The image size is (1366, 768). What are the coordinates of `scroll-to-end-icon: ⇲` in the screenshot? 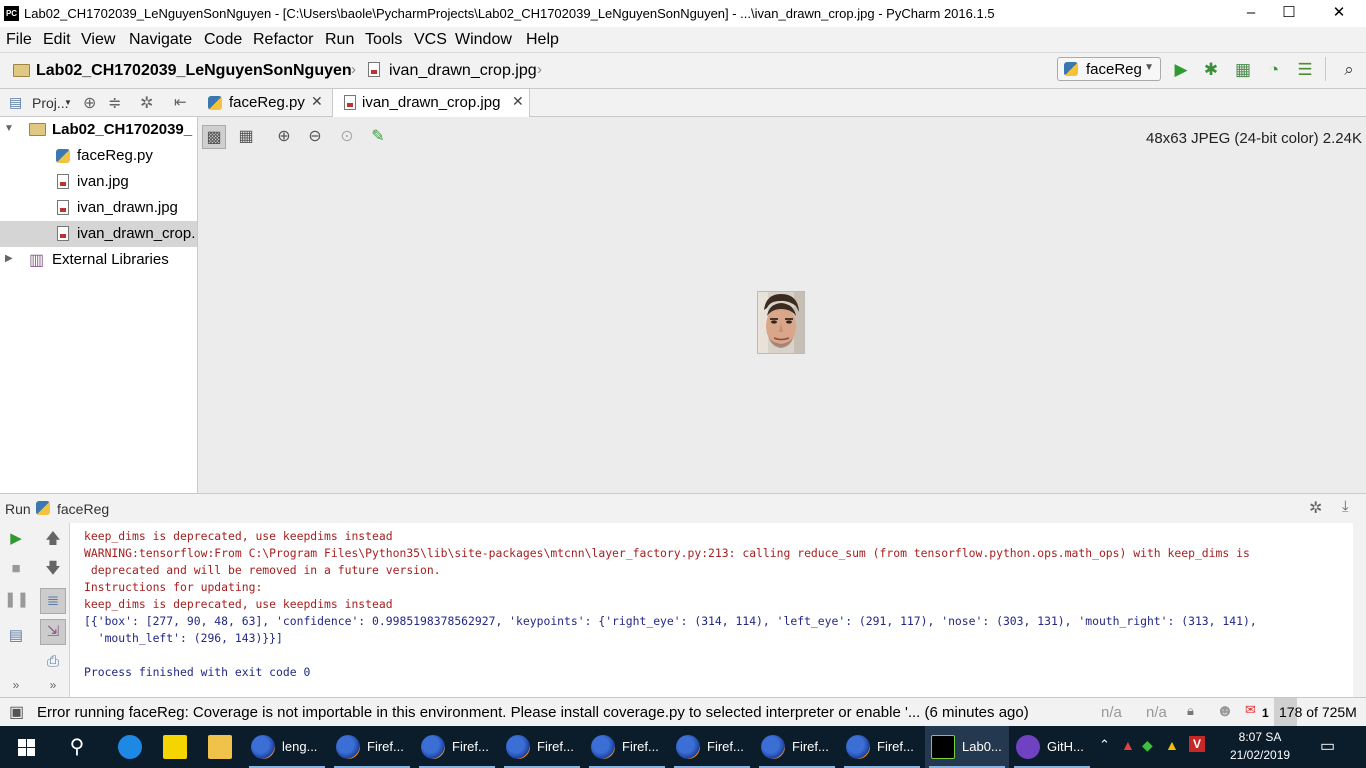 It's located at (53, 632).